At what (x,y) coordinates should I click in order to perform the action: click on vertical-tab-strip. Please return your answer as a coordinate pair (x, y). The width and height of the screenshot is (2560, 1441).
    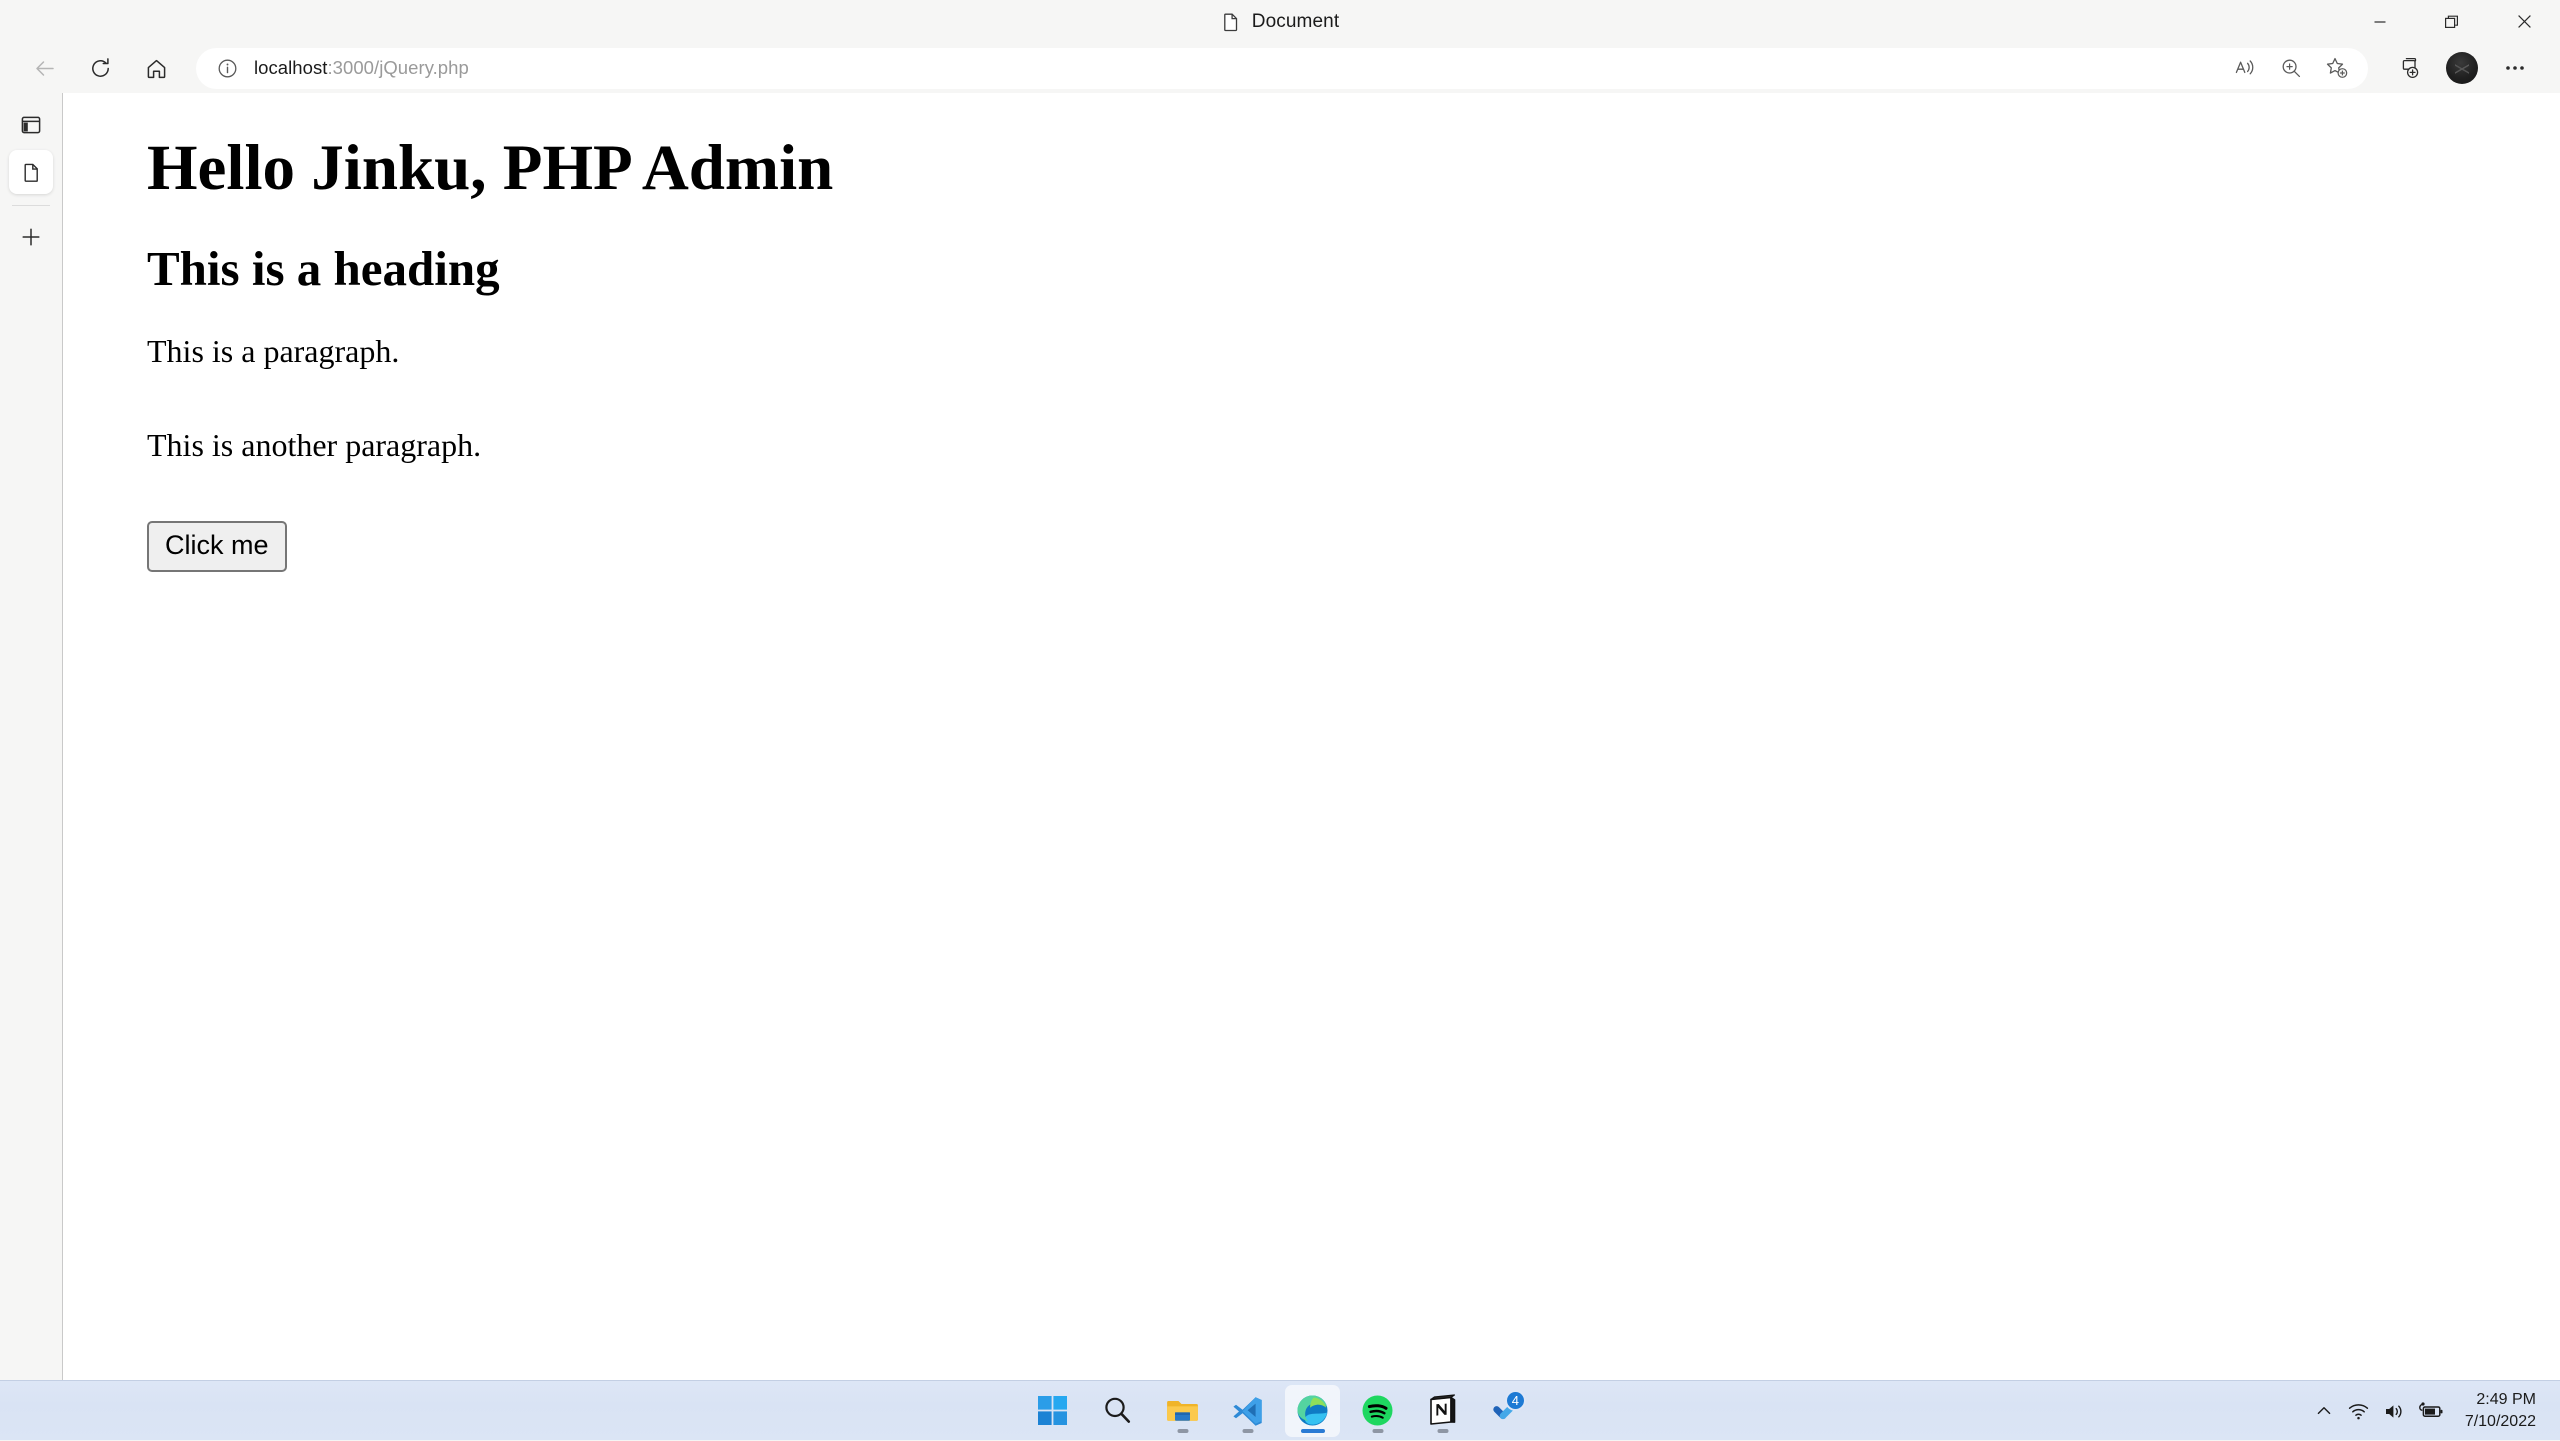
    Looking at the image, I should click on (31, 736).